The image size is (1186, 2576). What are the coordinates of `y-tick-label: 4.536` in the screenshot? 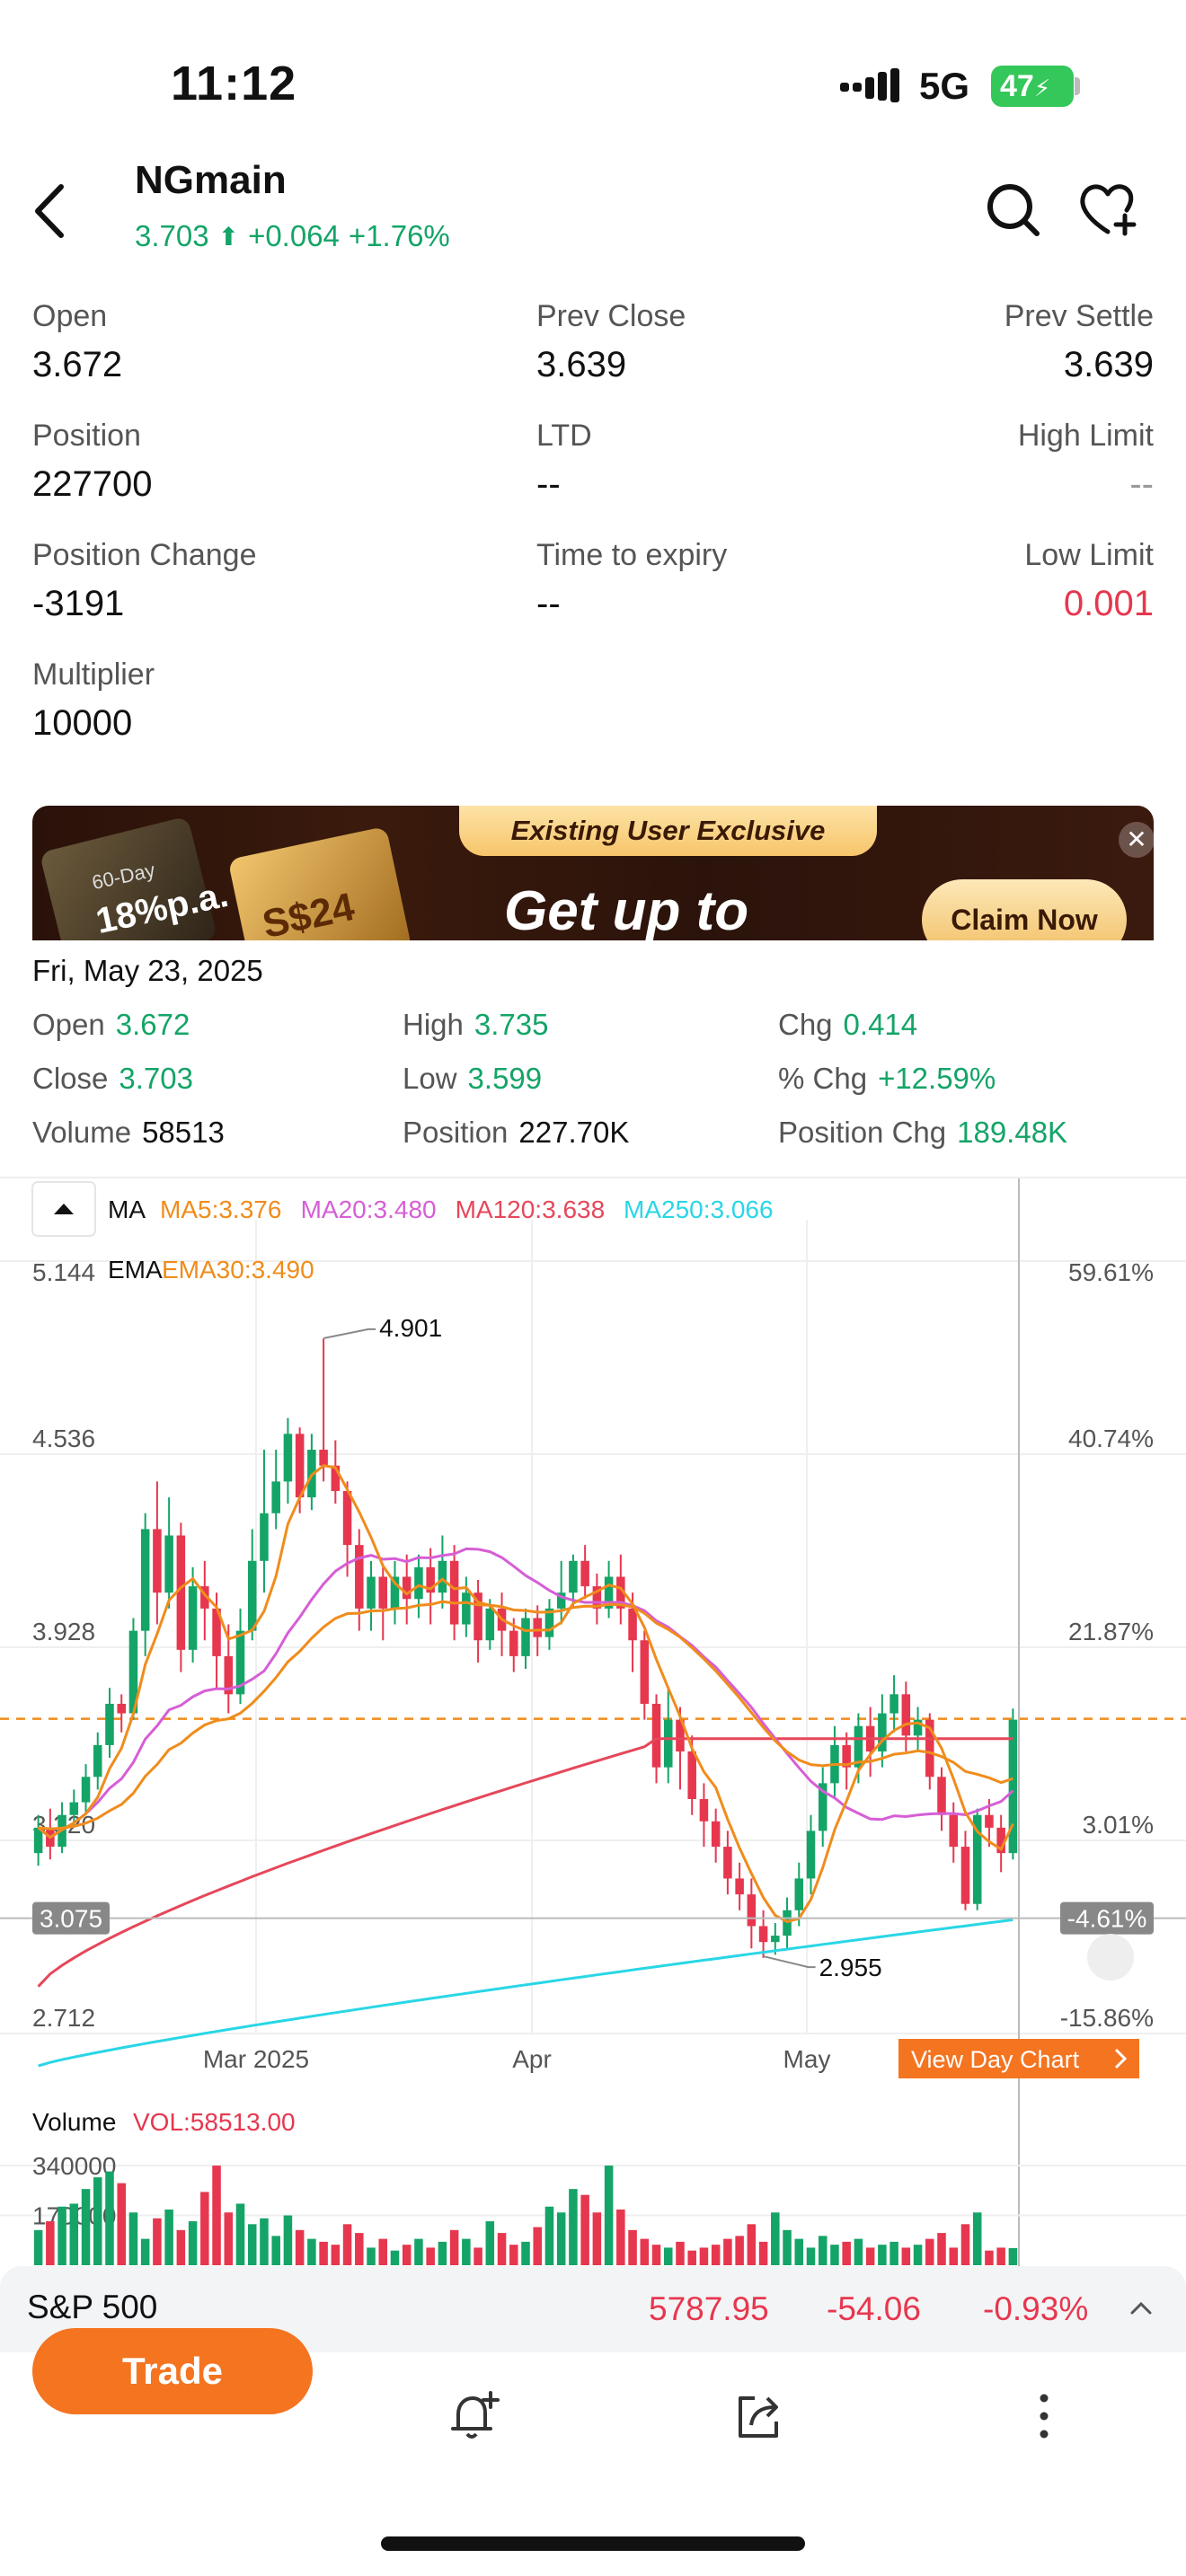 It's located at (63, 1438).